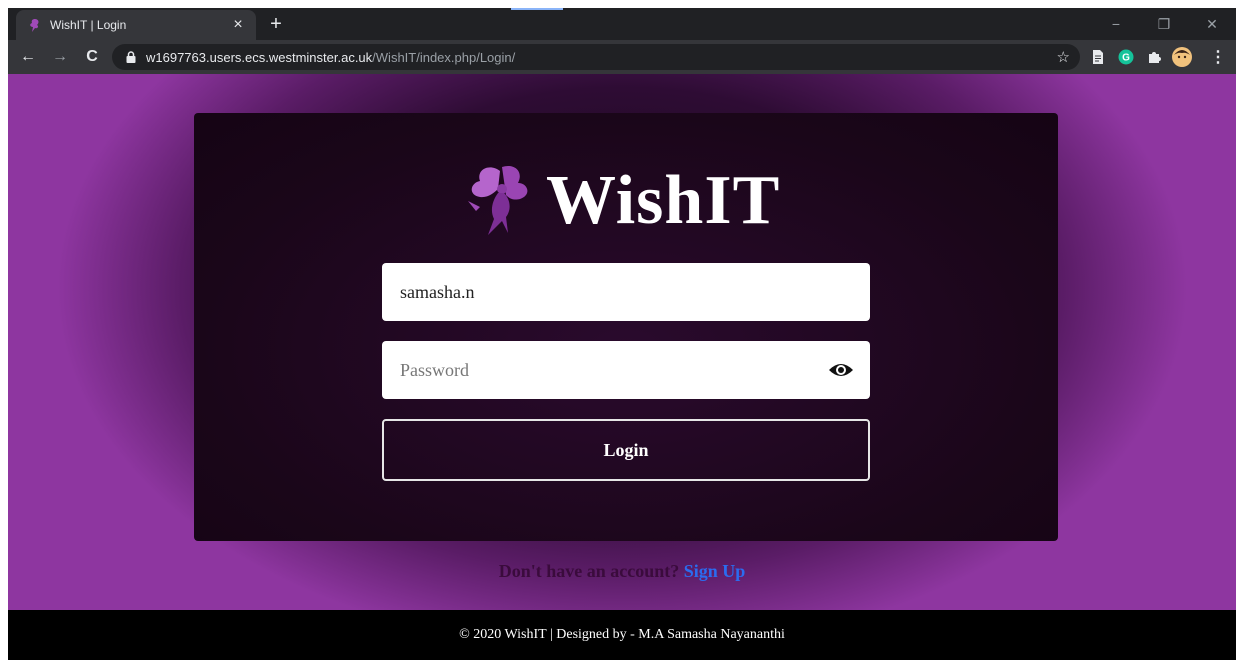 The height and width of the screenshot is (660, 1236). Describe the element at coordinates (238, 25) in the screenshot. I see `close-tab-icon: ×` at that location.